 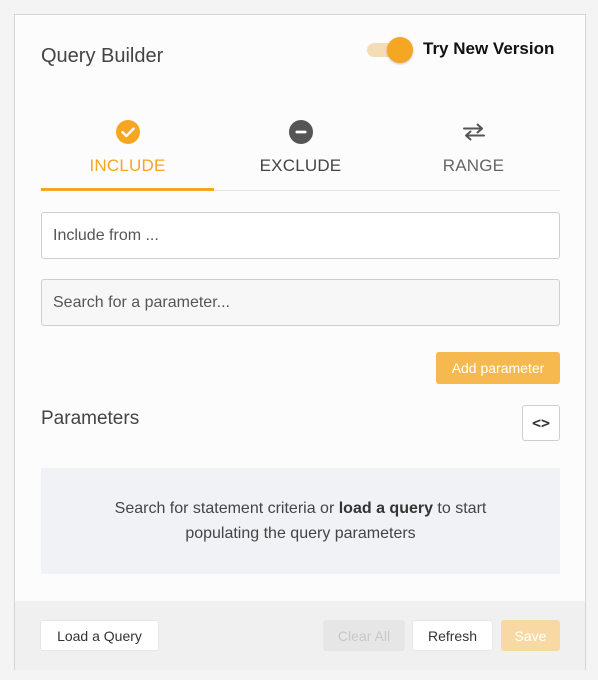 I want to click on toggle-switch, so click(x=390, y=50).